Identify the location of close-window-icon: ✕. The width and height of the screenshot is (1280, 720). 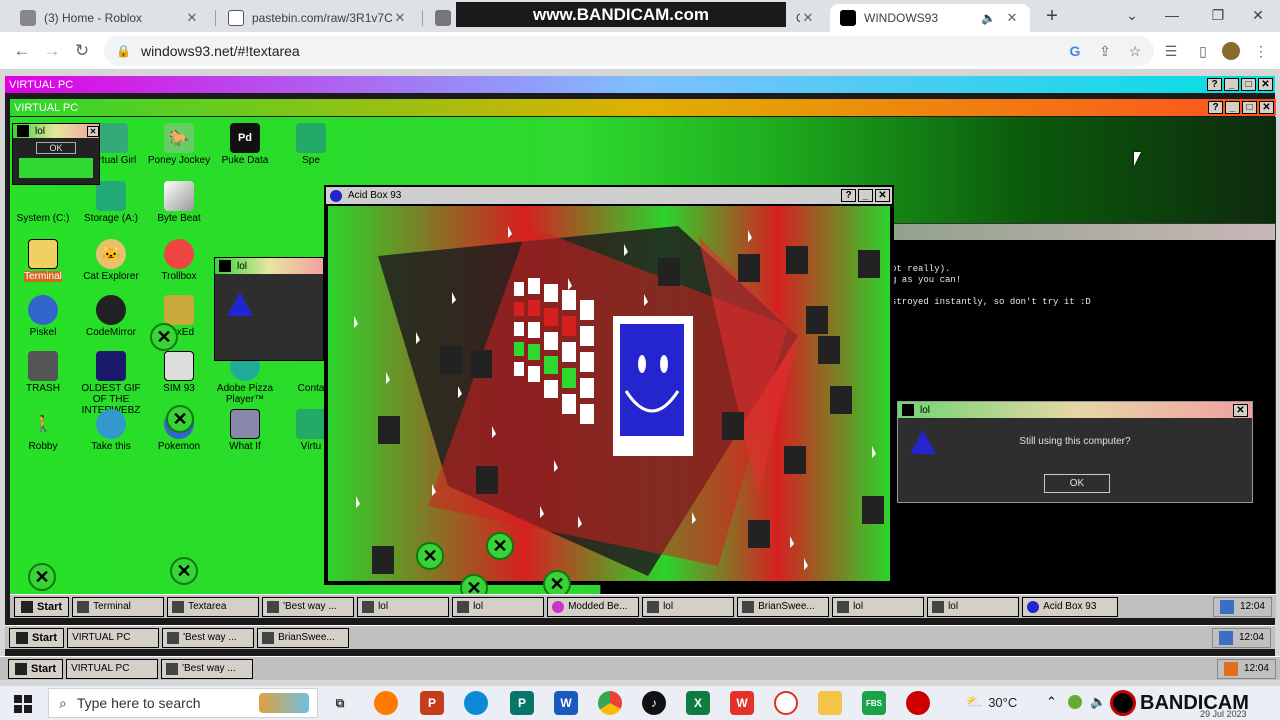
(1258, 15).